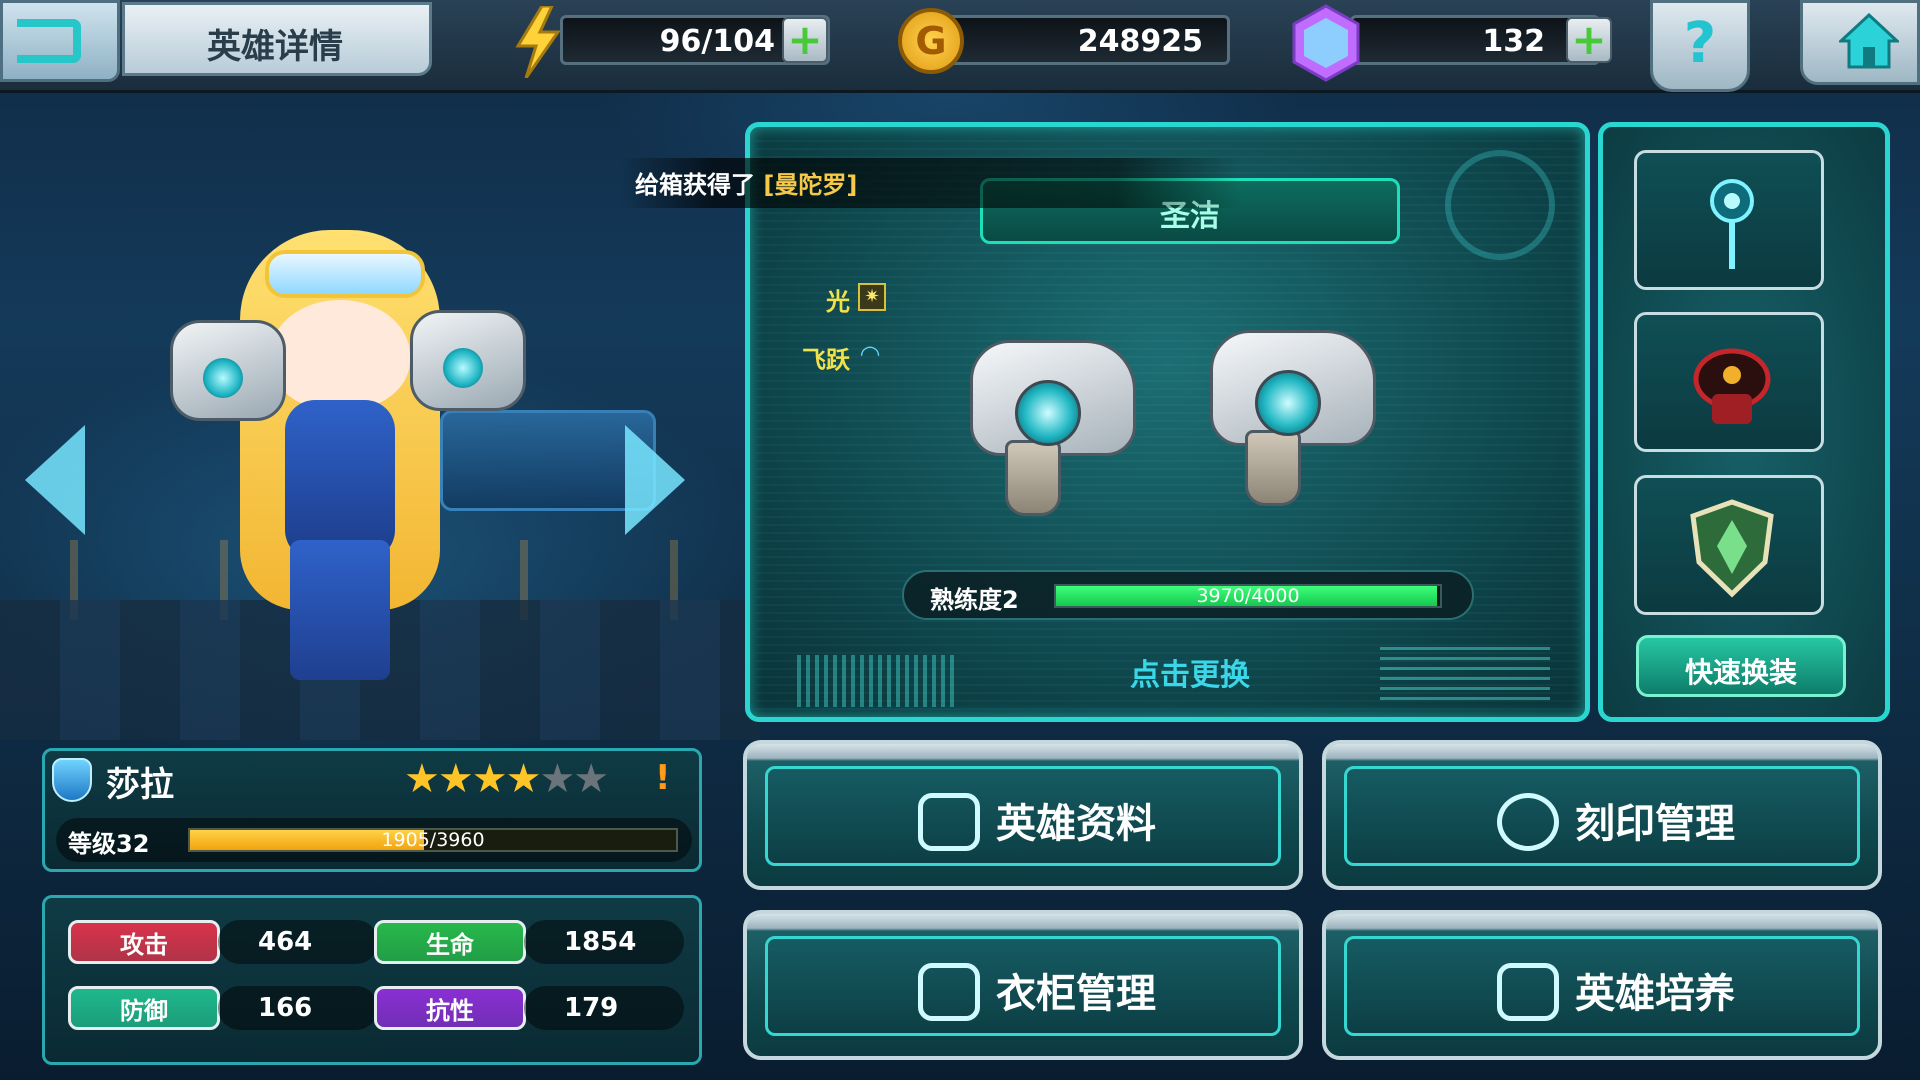 The height and width of the screenshot is (1080, 1920). What do you see at coordinates (1528, 992) in the screenshot?
I see `upgrade-person-icon` at bounding box center [1528, 992].